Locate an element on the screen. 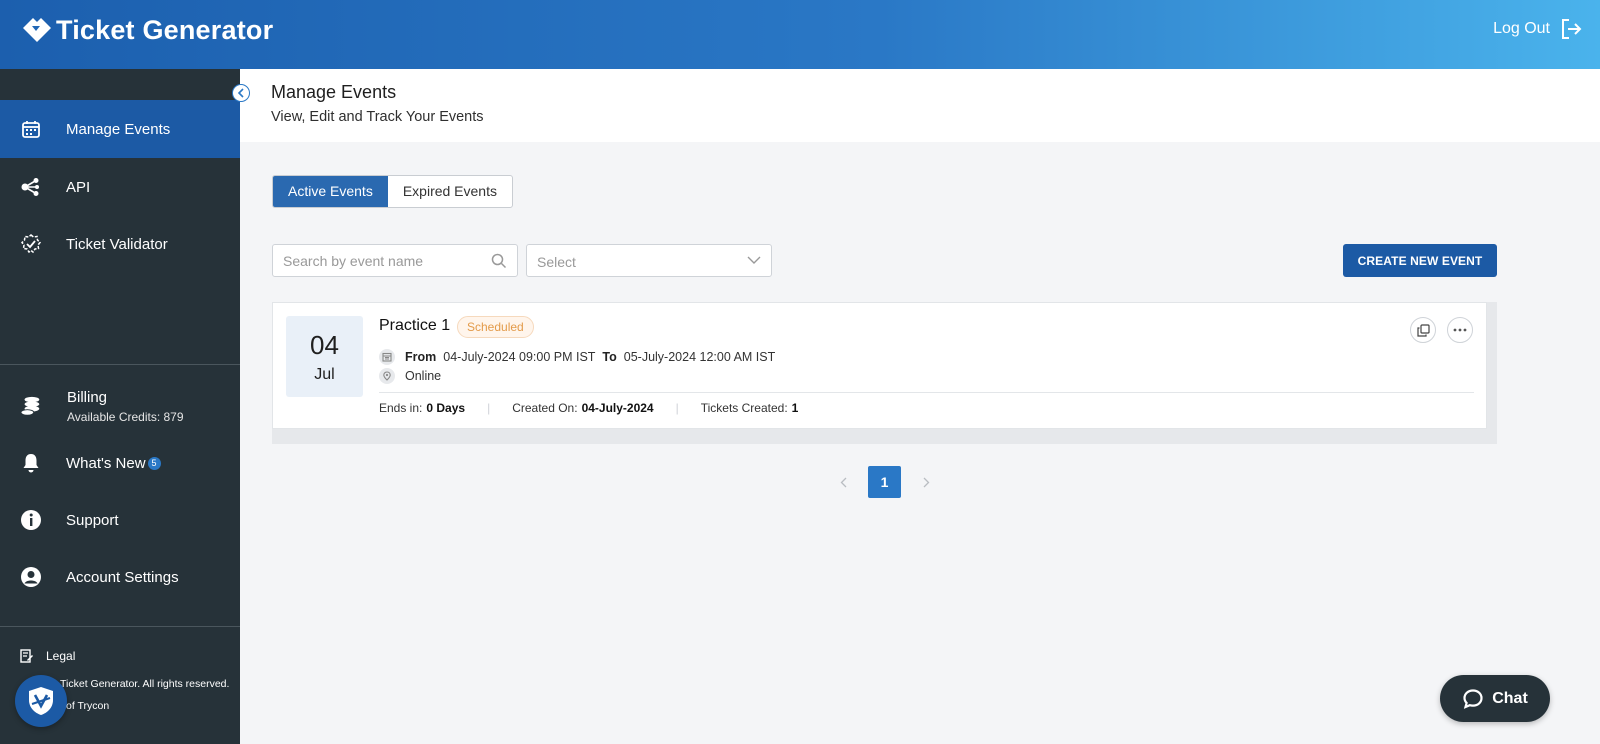  pagination: 1 is located at coordinates (884, 482).